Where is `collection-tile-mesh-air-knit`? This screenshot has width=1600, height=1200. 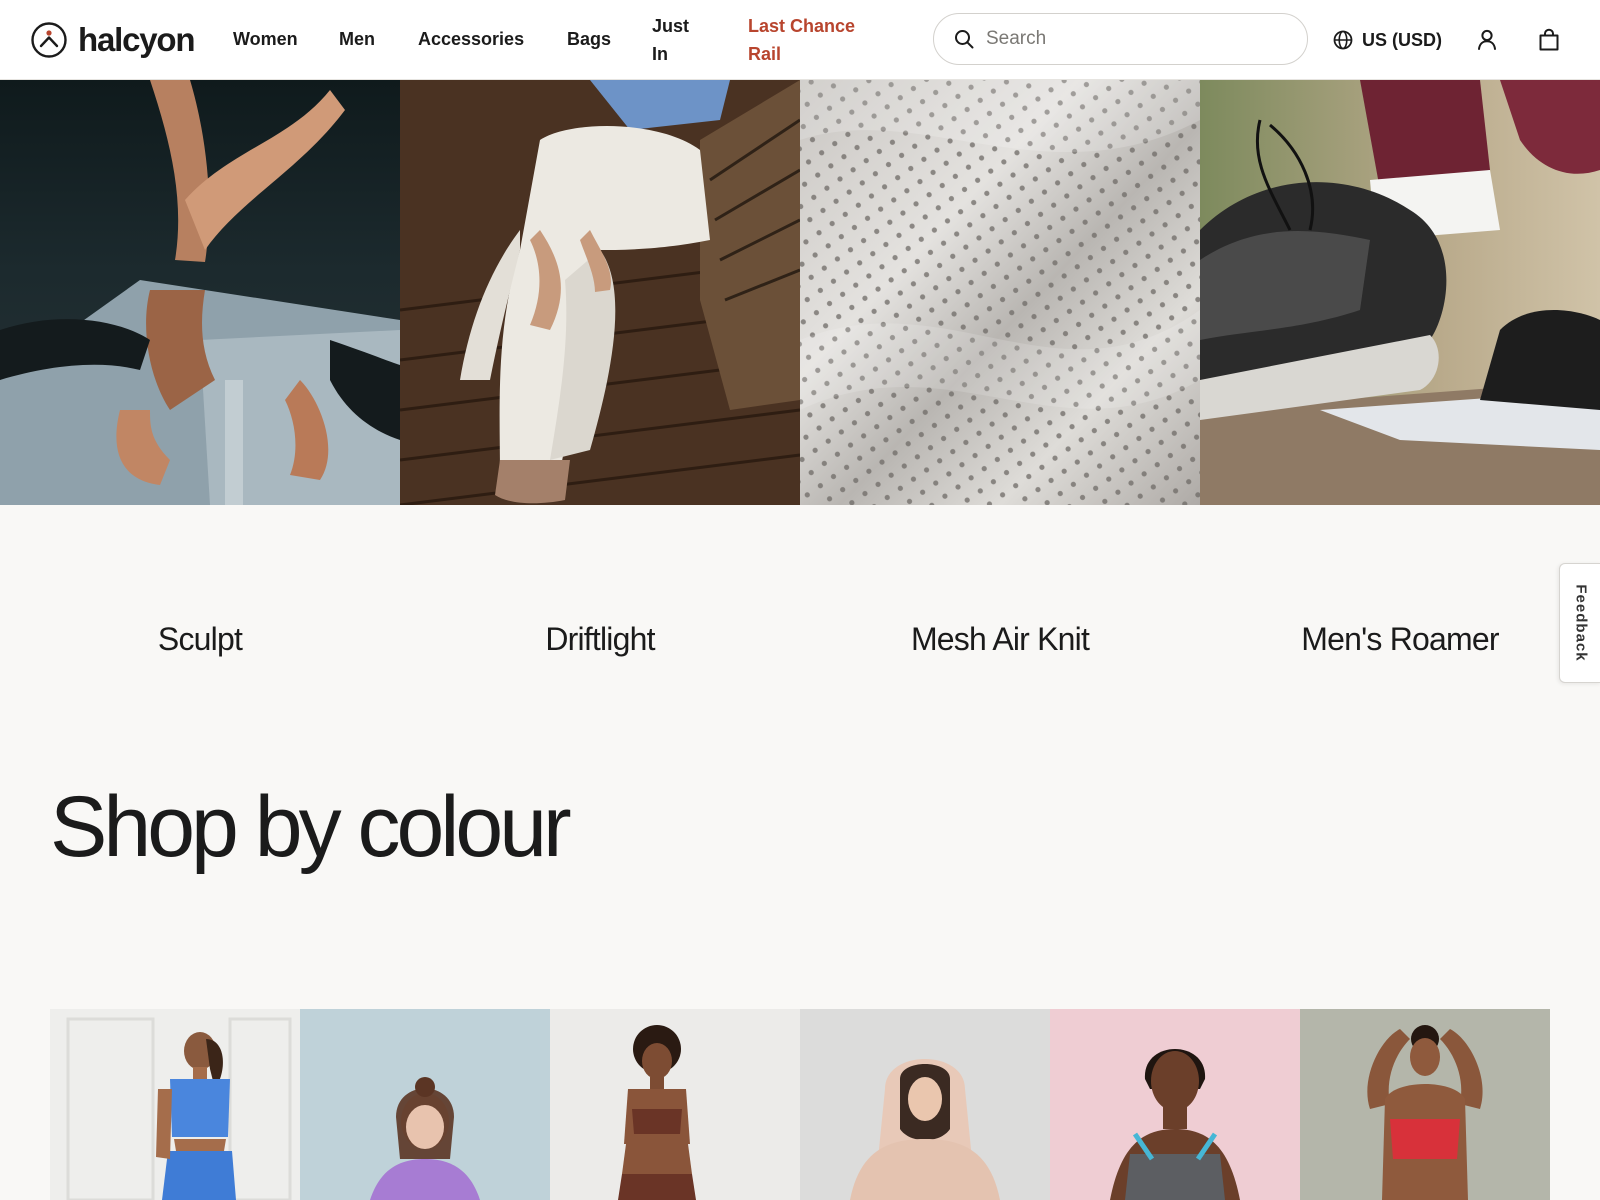
collection-tile-mesh-air-knit is located at coordinates (1000, 292).